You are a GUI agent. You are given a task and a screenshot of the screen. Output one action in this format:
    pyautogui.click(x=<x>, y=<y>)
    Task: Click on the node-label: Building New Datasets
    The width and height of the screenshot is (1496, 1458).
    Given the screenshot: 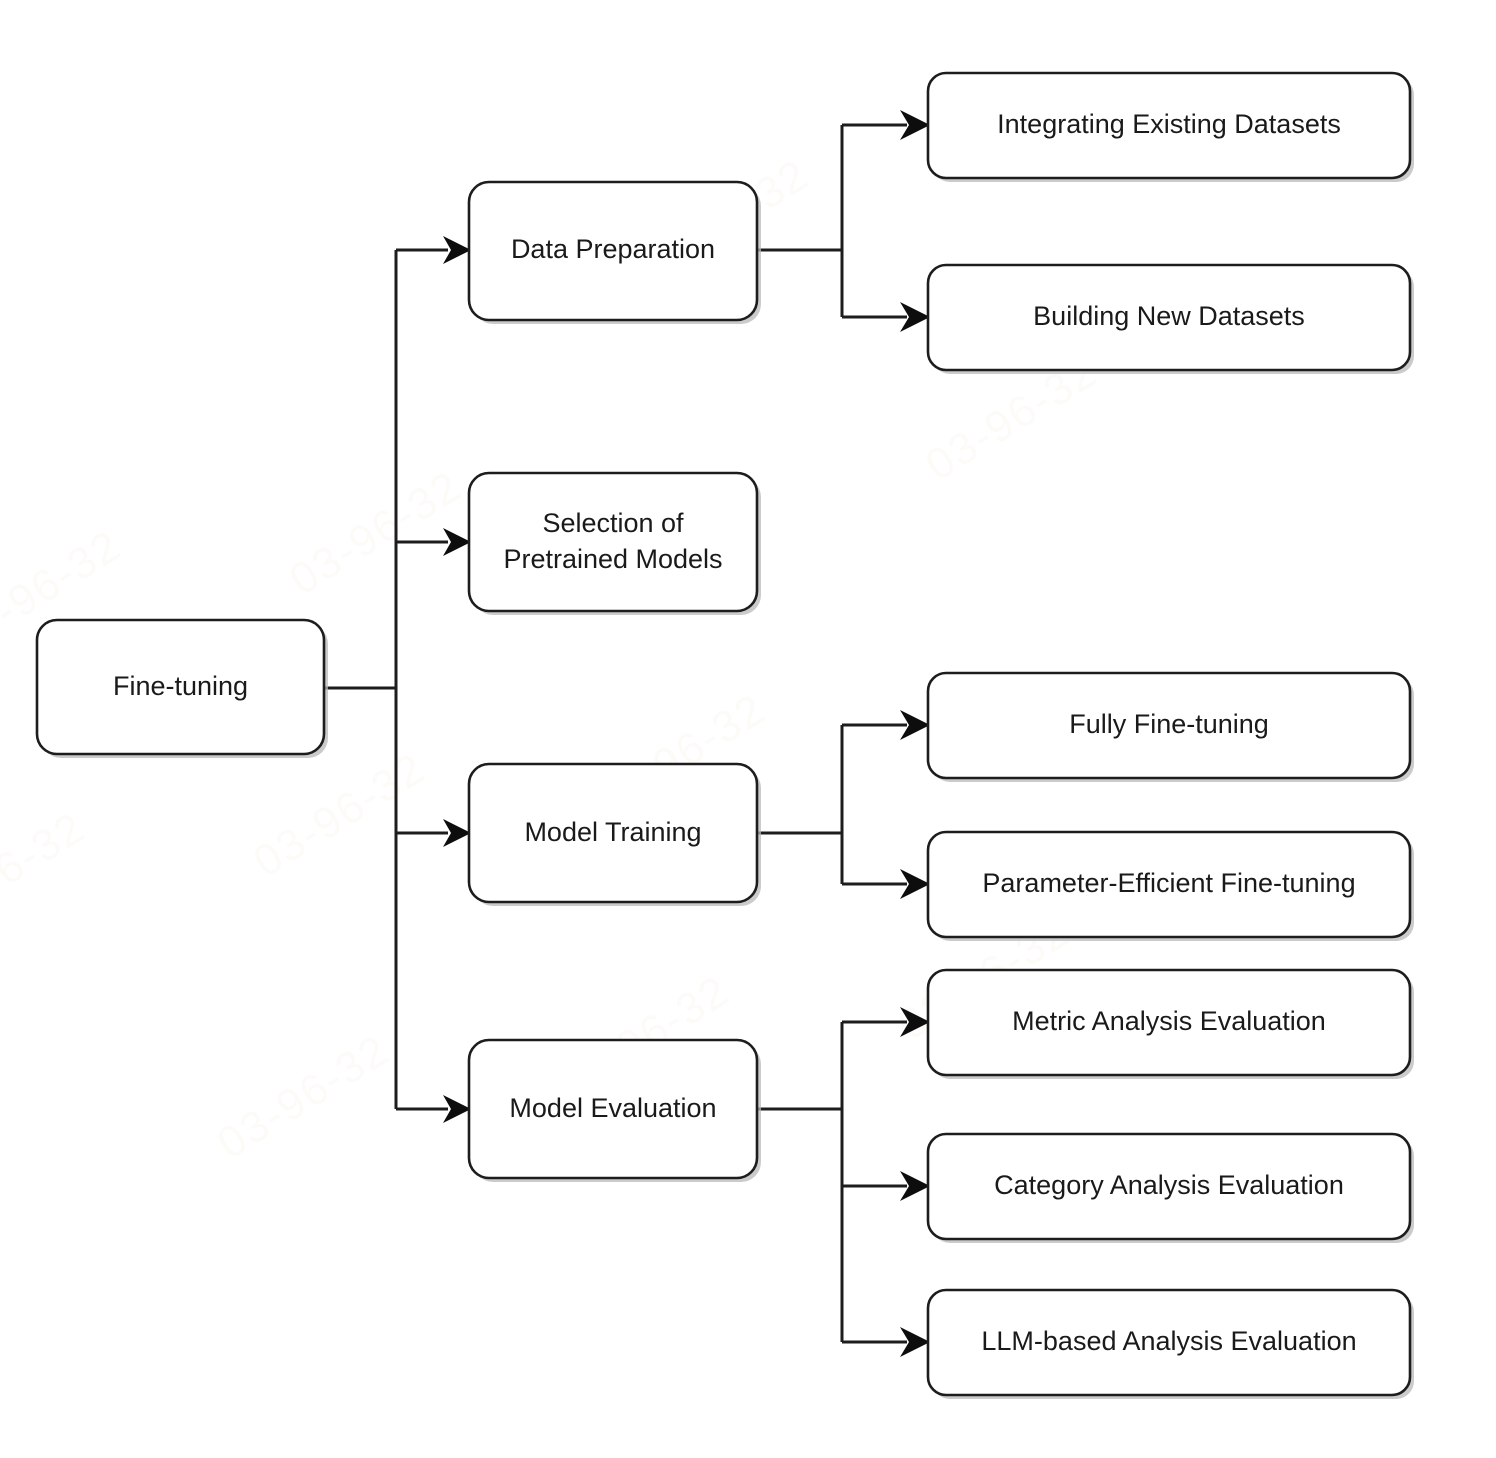 What is the action you would take?
    pyautogui.click(x=1169, y=316)
    